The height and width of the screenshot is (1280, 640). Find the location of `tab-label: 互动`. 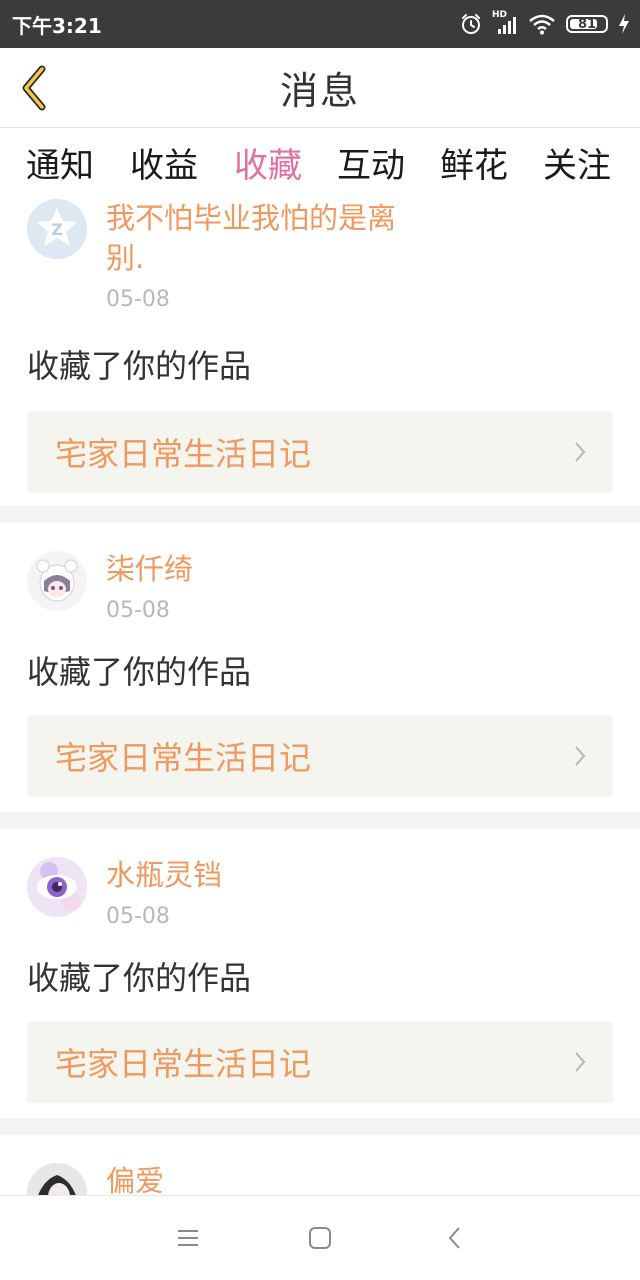

tab-label: 互动 is located at coordinates (371, 166).